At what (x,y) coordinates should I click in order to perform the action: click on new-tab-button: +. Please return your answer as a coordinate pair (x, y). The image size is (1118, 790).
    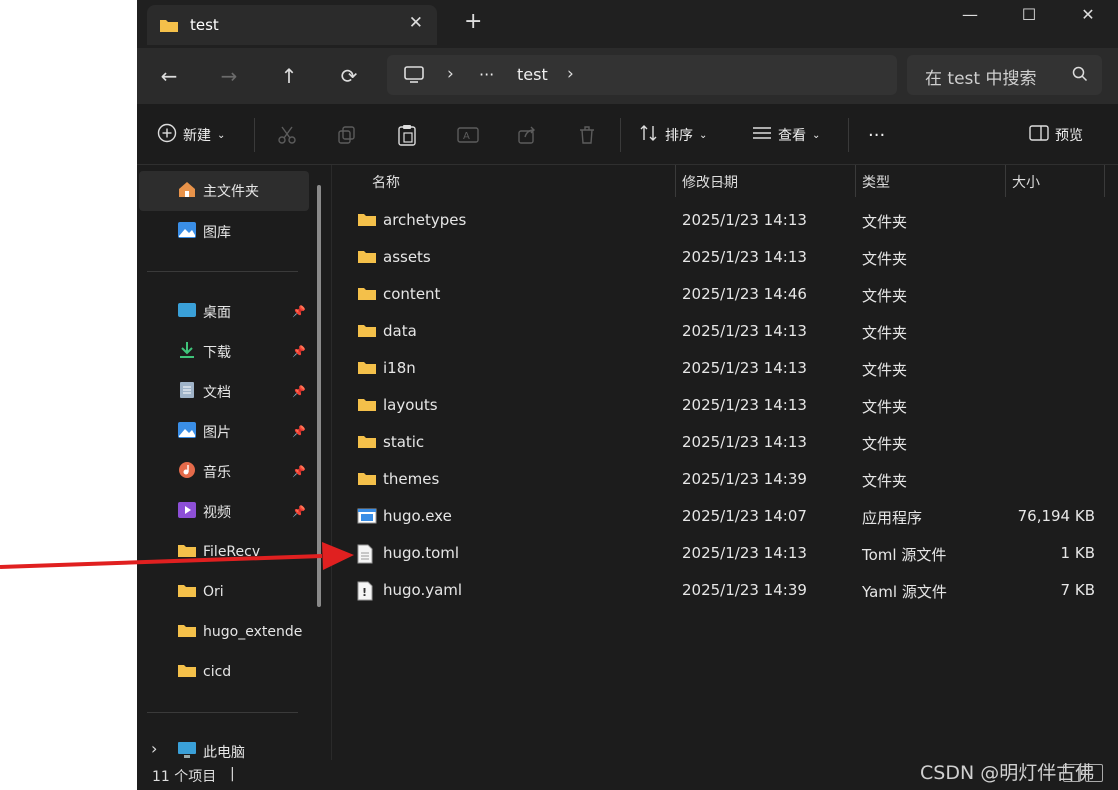
    Looking at the image, I should click on (473, 22).